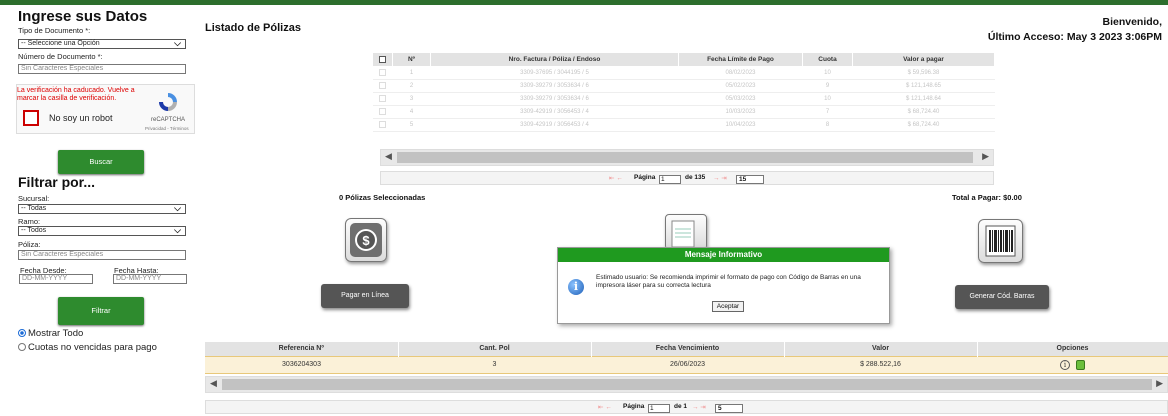 The width and height of the screenshot is (1168, 416). Describe the element at coordinates (29, 221) in the screenshot. I see `ramo-label: Ramo:` at that location.